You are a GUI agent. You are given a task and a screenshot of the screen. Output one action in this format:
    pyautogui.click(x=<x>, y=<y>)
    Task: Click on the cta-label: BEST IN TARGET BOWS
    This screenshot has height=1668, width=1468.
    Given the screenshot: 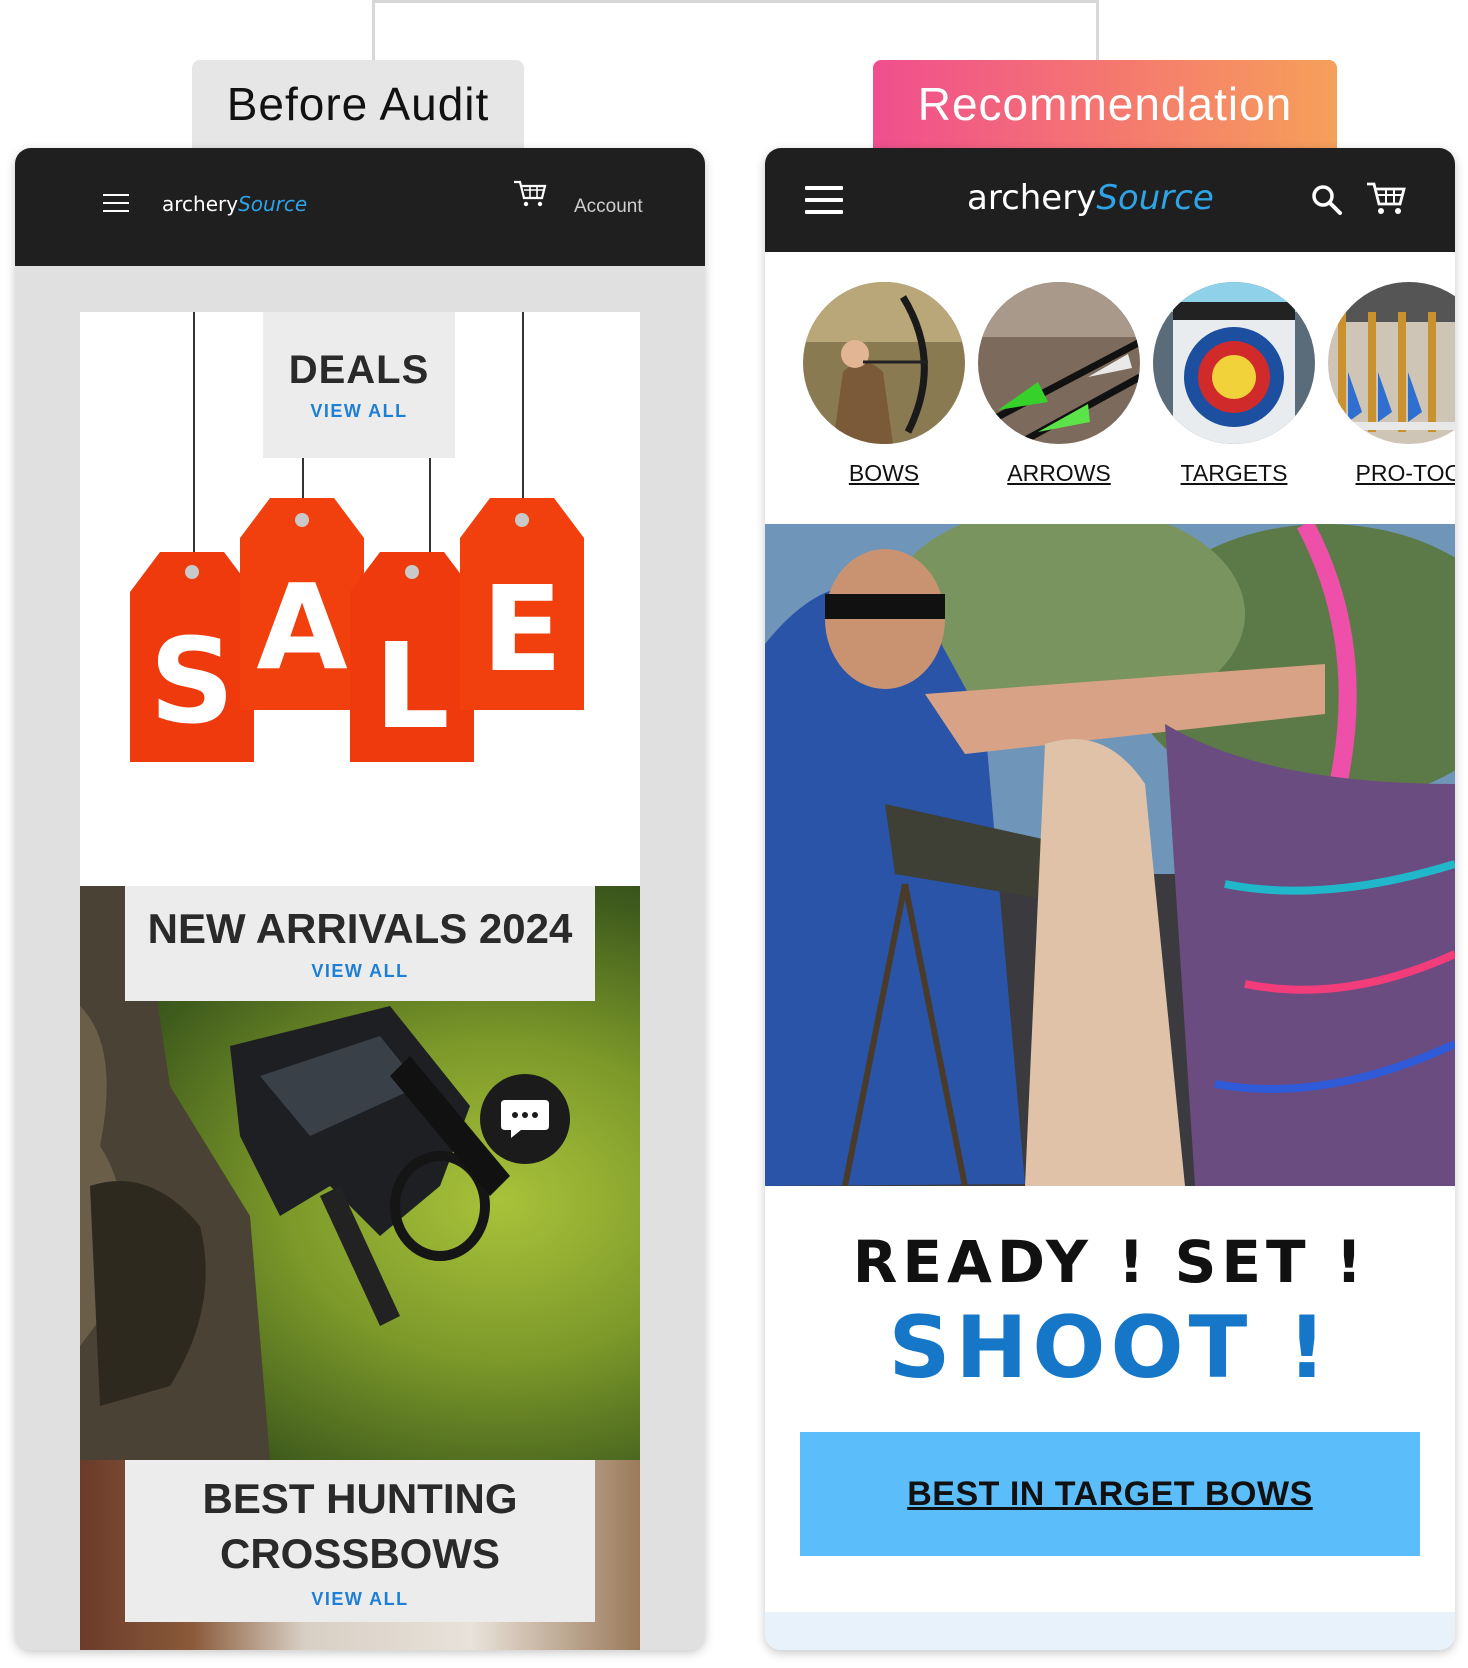 What is the action you would take?
    pyautogui.click(x=1110, y=1493)
    